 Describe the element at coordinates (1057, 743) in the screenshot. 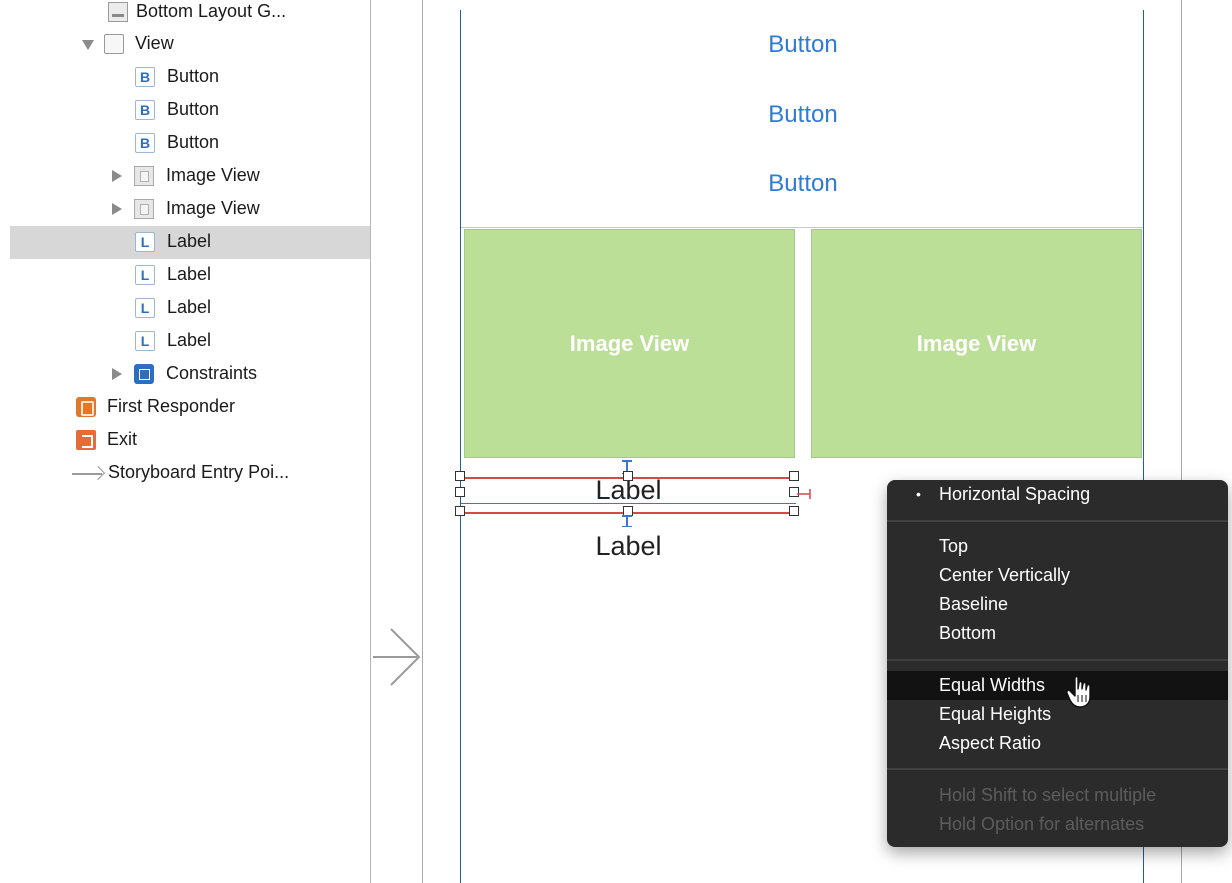

I see `menu-item-aspect-ratio: Aspect Ratio` at that location.